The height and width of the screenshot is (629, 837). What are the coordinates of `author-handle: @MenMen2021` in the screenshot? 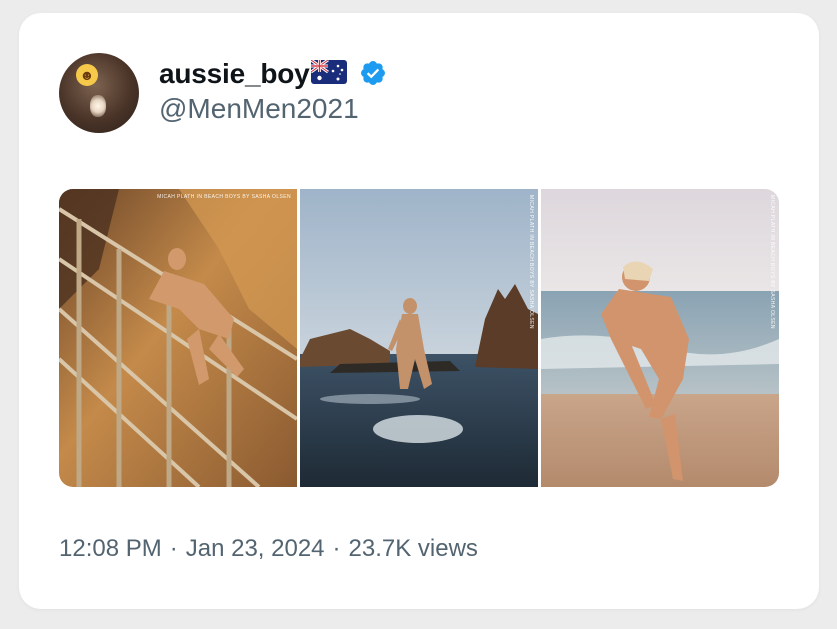 It's located at (259, 109).